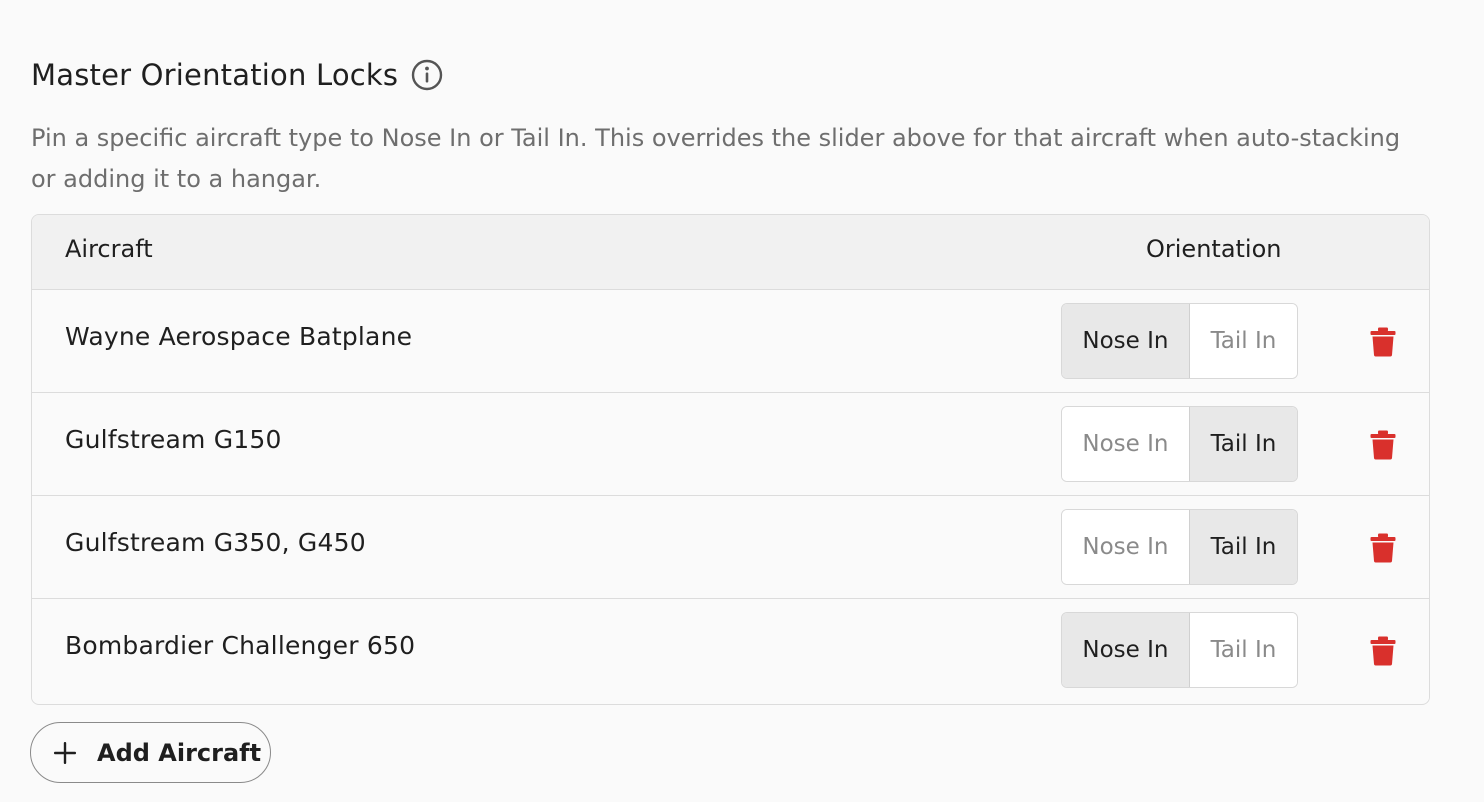 The image size is (1484, 802). What do you see at coordinates (215, 542) in the screenshot?
I see `aircraft-name: Gulfstream G350, G450` at bounding box center [215, 542].